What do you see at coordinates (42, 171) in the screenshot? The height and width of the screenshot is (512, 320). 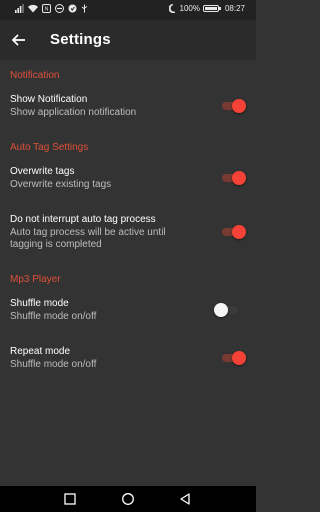 I see `setting-title: Overwrite tags` at bounding box center [42, 171].